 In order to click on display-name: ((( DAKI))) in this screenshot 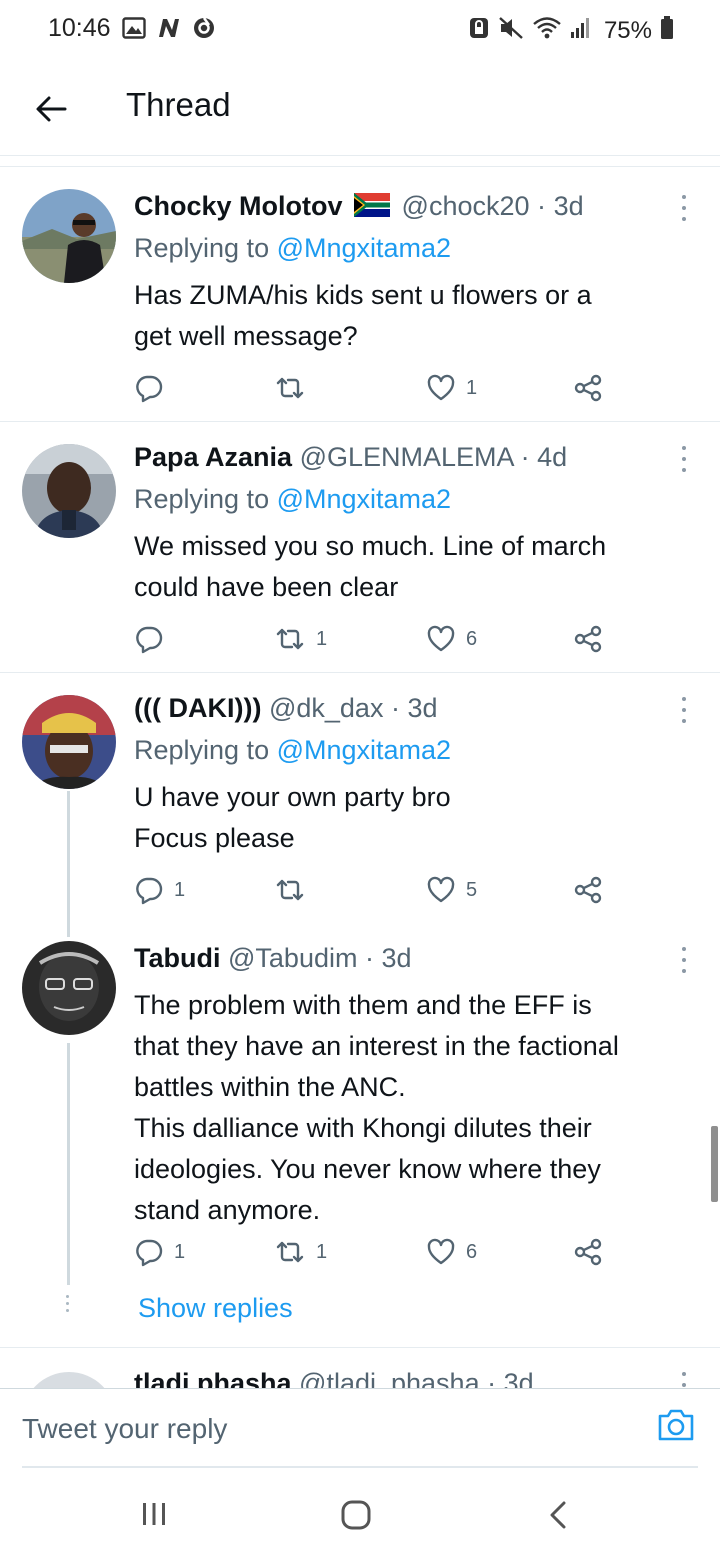, I will do `click(197, 708)`.